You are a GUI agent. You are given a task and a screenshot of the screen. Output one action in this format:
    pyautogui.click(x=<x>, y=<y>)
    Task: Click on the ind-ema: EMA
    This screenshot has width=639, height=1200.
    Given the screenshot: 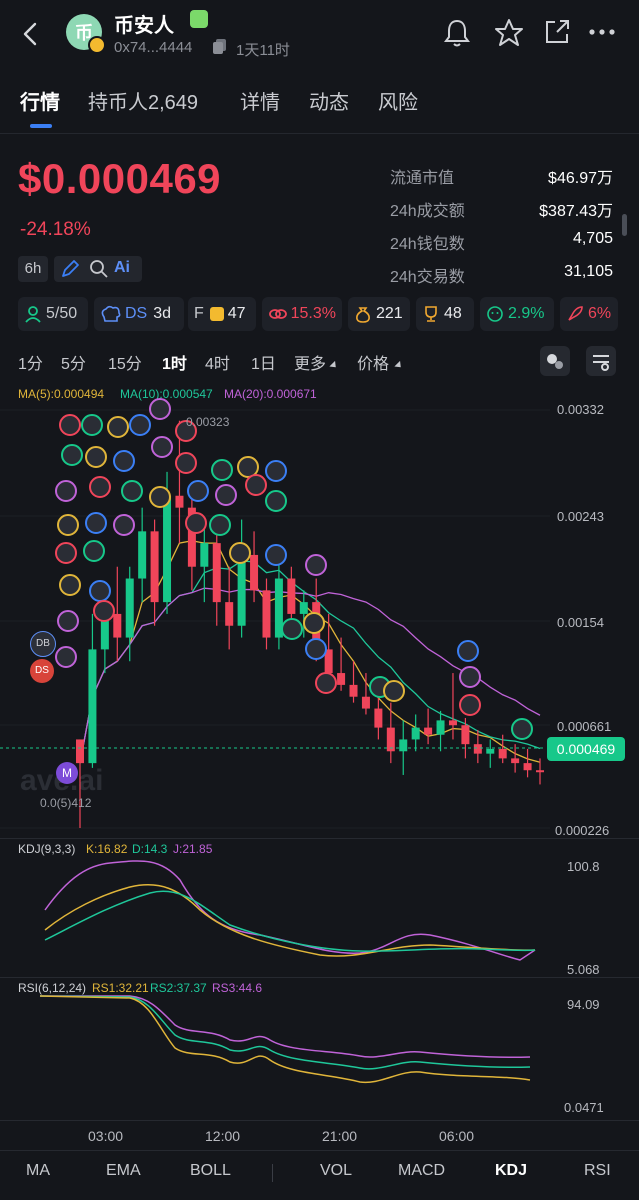 What is the action you would take?
    pyautogui.click(x=123, y=1171)
    